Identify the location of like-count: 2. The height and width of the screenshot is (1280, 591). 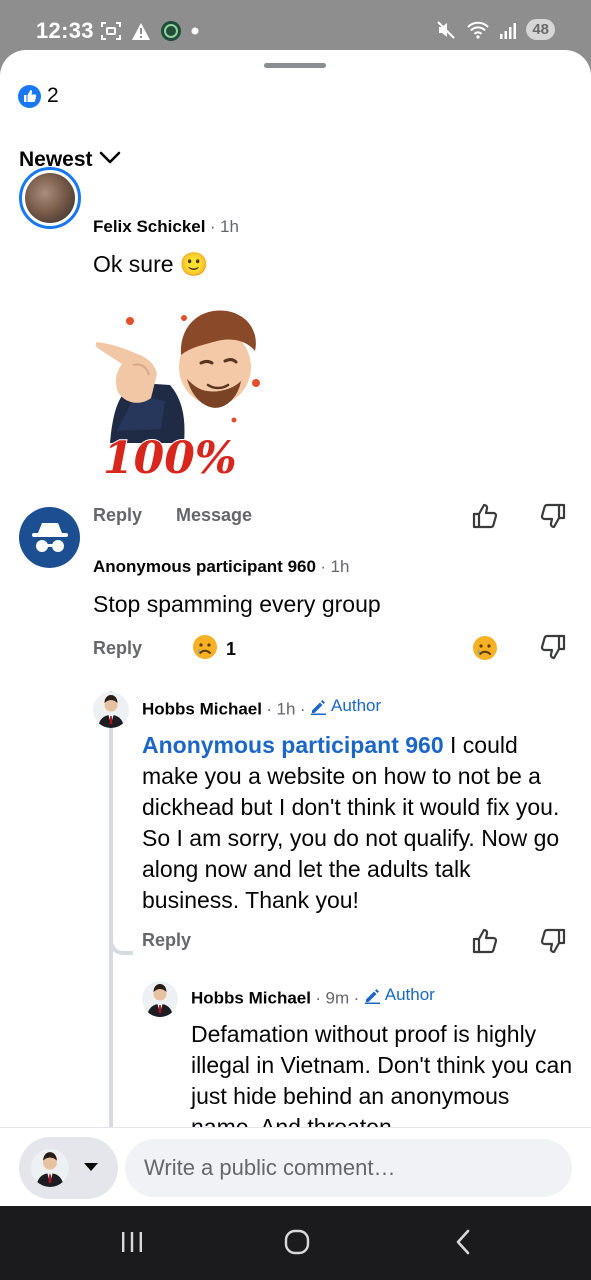
(53, 95).